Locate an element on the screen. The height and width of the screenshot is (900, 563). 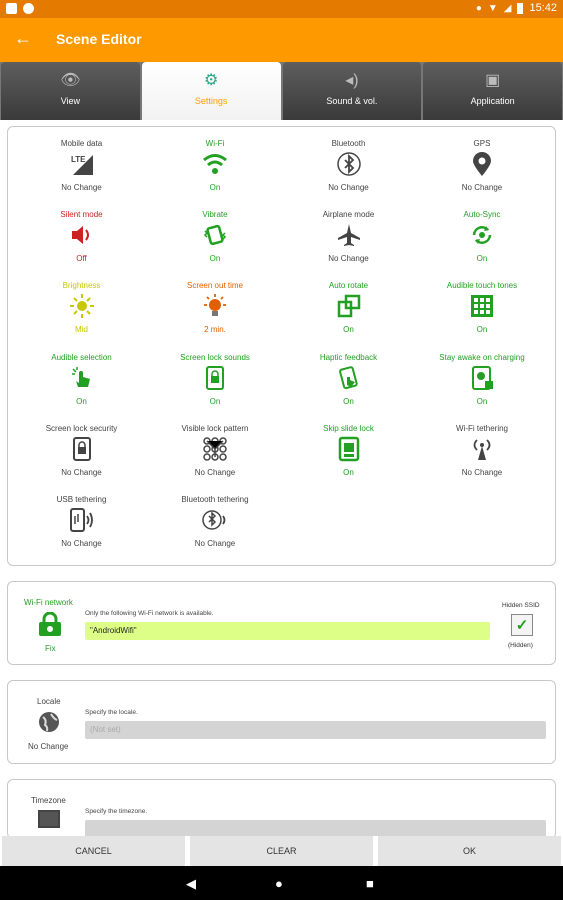
gear-icon: ⚙ is located at coordinates (211, 80).